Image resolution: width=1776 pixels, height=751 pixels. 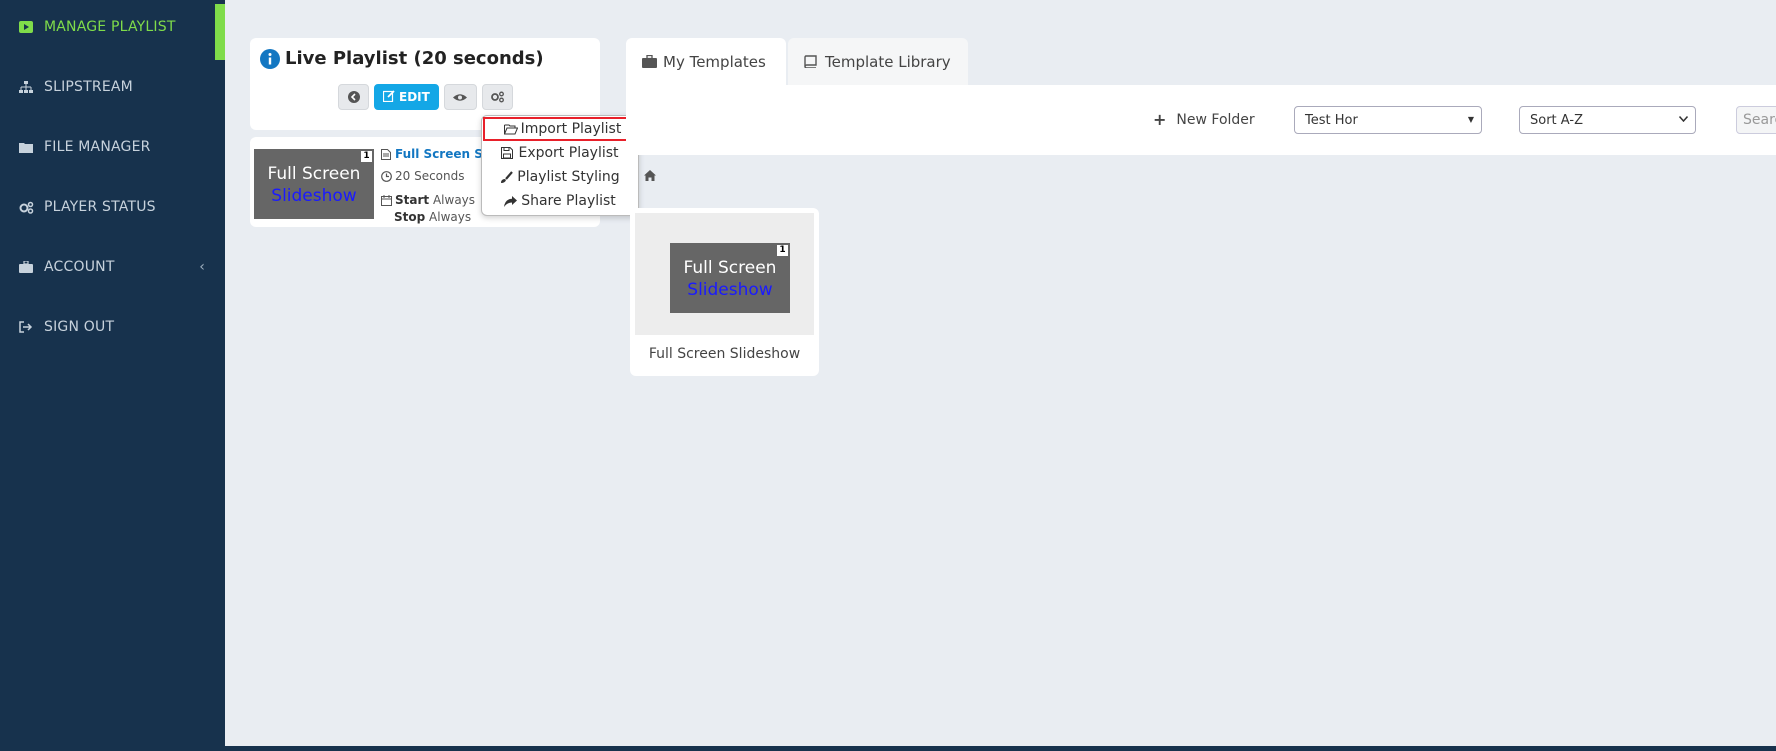 I want to click on preview-button, so click(x=460, y=97).